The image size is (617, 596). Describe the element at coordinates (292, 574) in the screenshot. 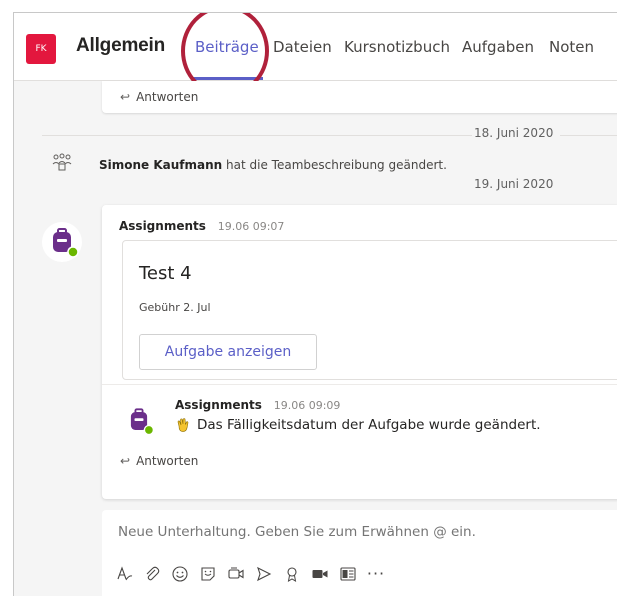

I see `praise-icon` at that location.